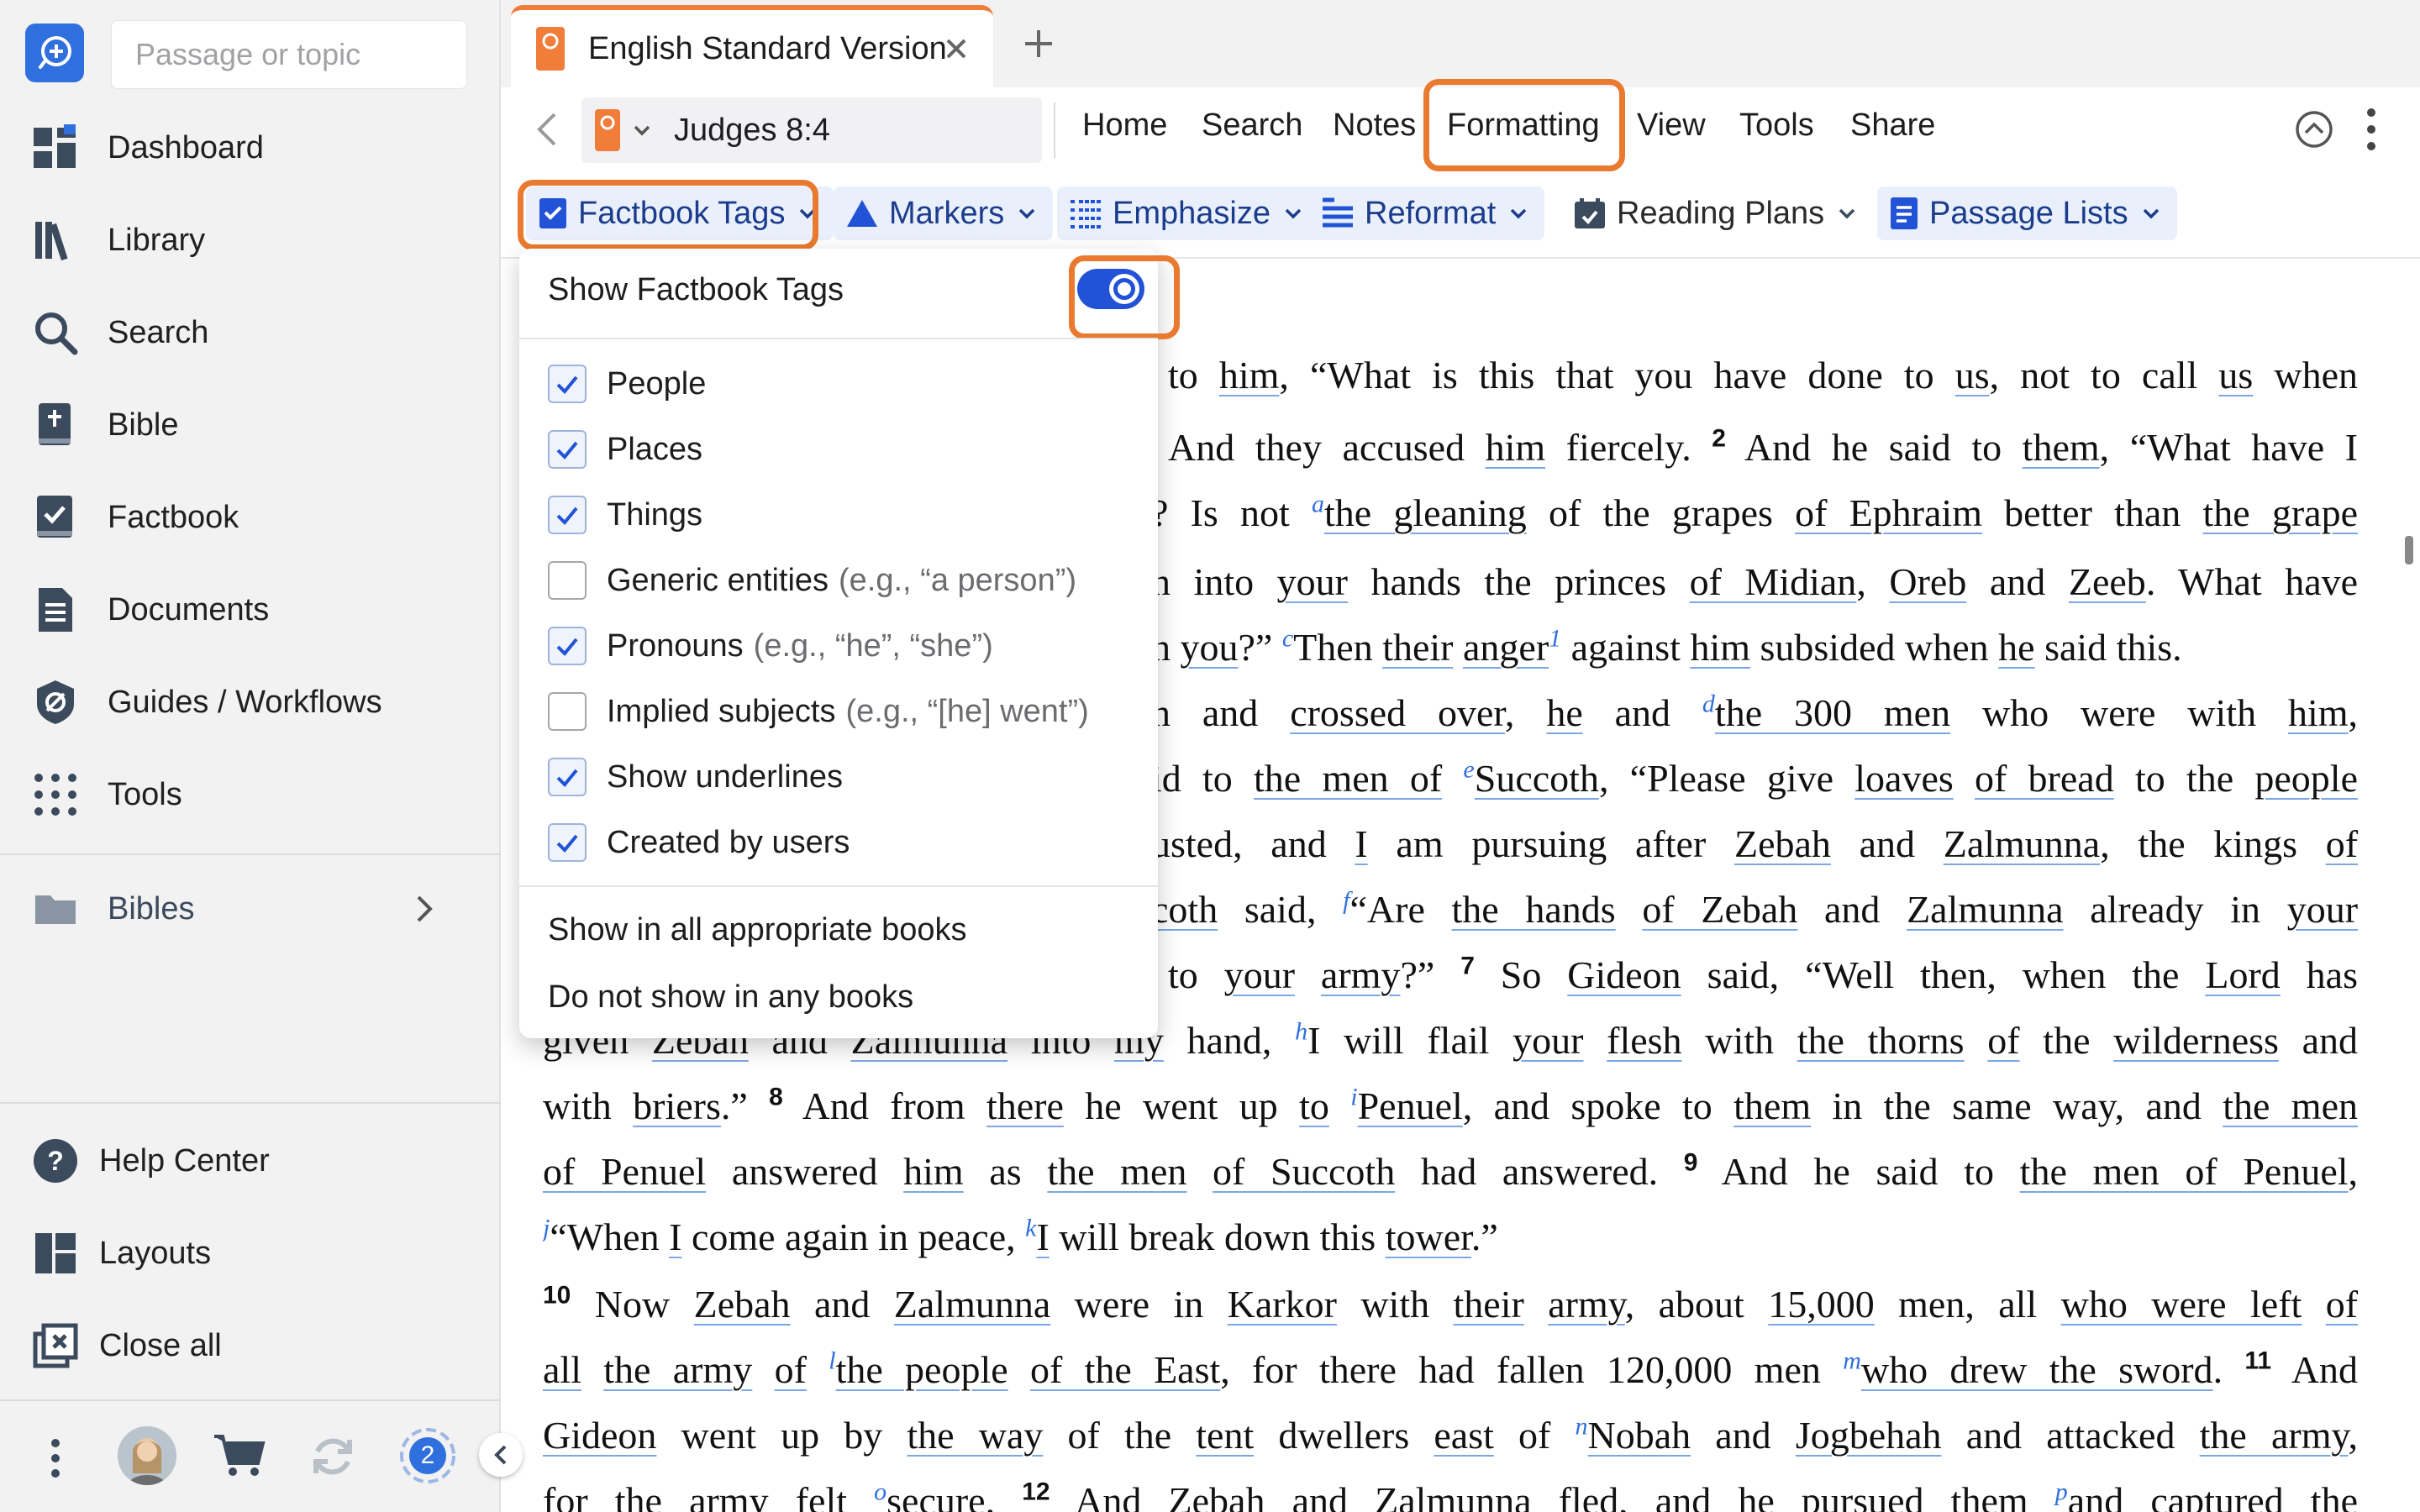 This screenshot has width=2420, height=1512. Describe the element at coordinates (54, 53) in the screenshot. I see `app-logo-icon` at that location.